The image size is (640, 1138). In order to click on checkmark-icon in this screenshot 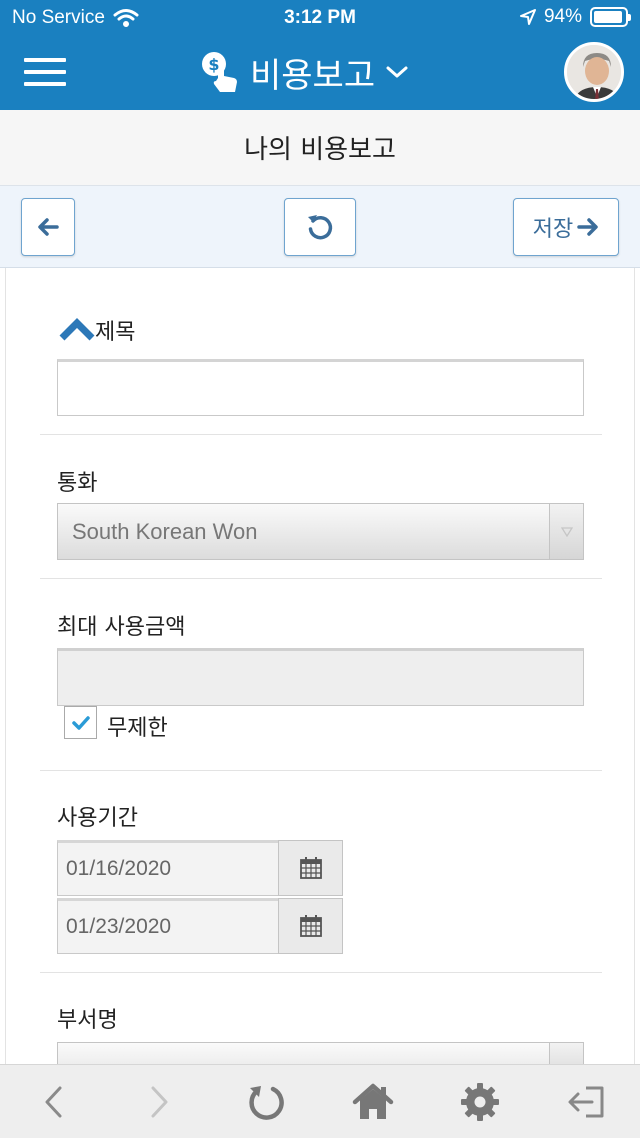, I will do `click(80, 722)`.